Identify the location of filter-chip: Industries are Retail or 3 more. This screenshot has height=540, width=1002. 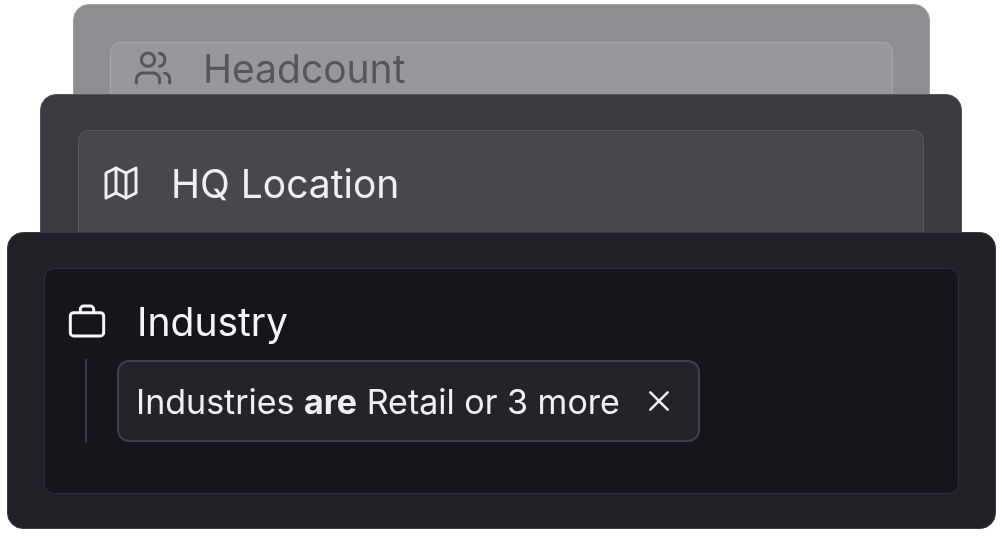
(408, 401).